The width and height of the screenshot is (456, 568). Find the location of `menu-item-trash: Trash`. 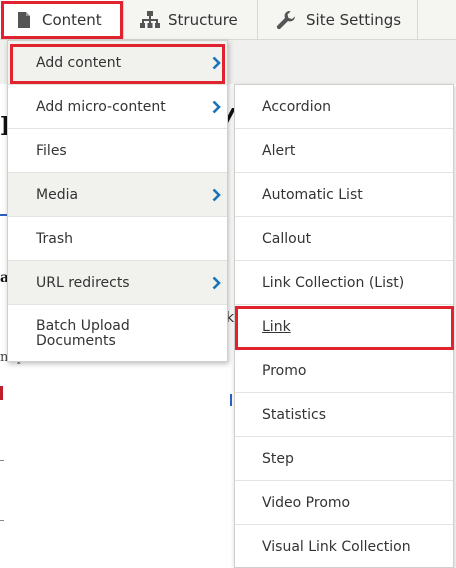

menu-item-trash: Trash is located at coordinates (117, 239).